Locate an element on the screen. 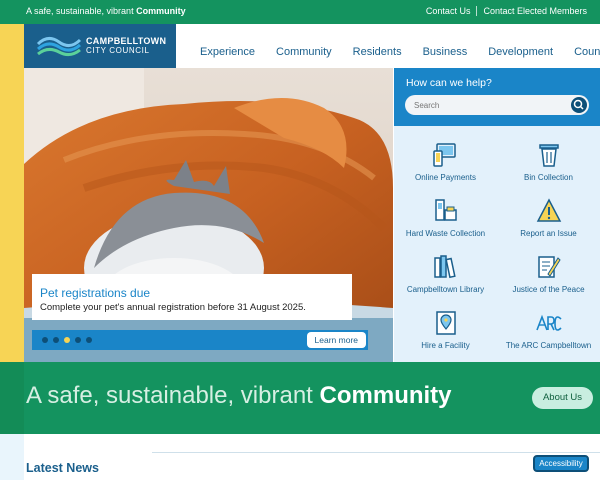 The image size is (600, 480). strip-yellow is located at coordinates (12, 193).